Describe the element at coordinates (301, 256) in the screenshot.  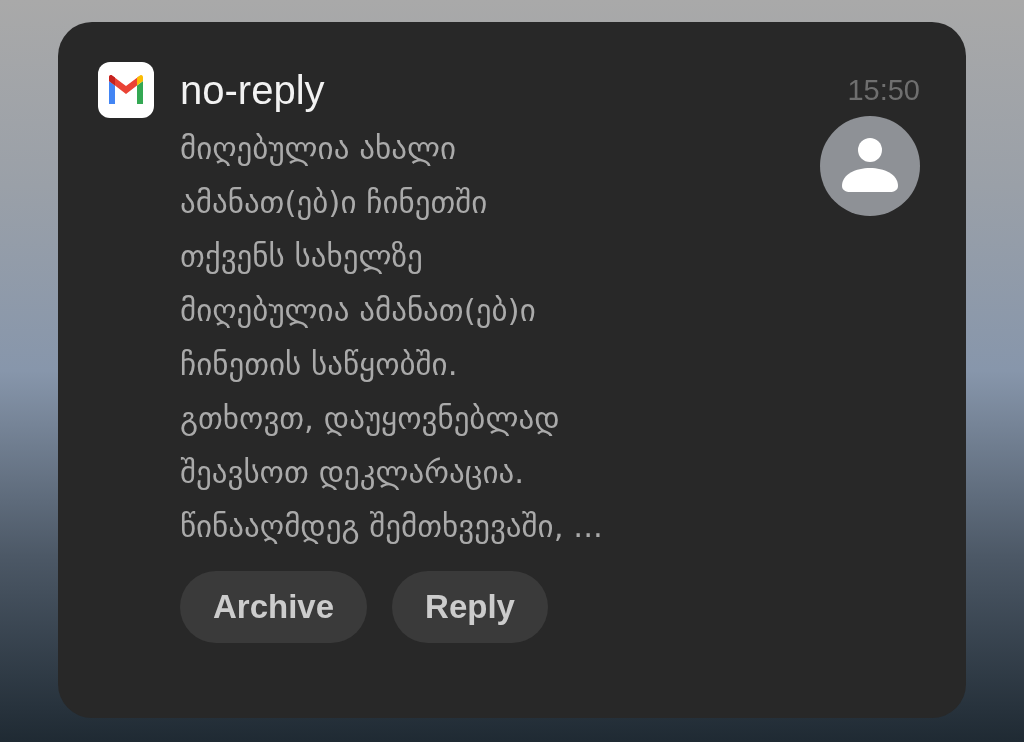
I see `message-line: თქვენს სახელზე` at that location.